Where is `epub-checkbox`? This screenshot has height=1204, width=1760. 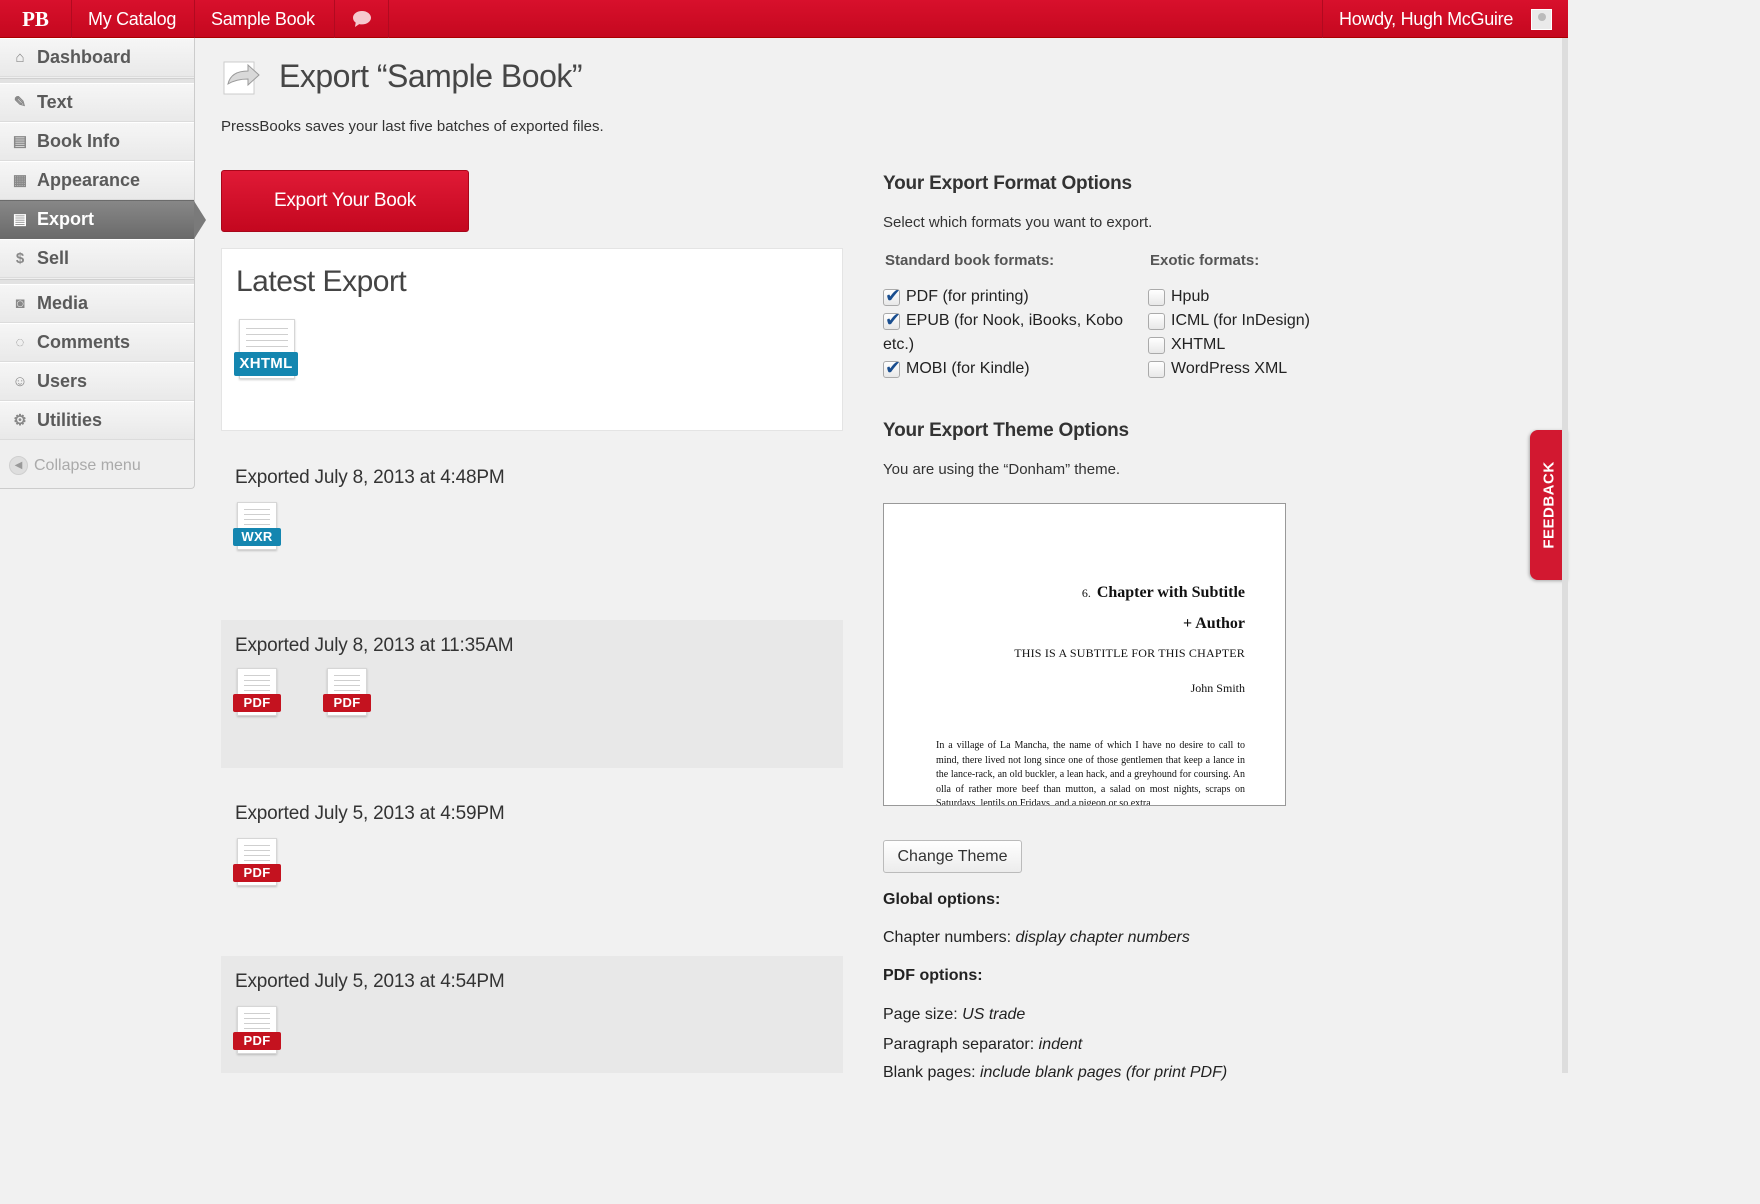 epub-checkbox is located at coordinates (892, 321).